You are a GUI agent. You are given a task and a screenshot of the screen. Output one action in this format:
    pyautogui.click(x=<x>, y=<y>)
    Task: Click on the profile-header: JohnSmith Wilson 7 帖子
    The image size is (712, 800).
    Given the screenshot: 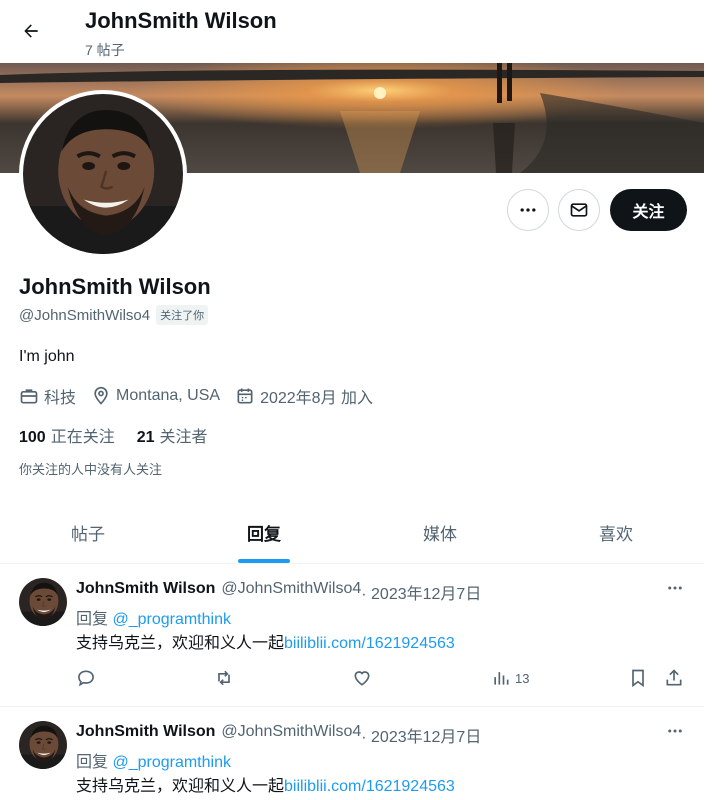 What is the action you would take?
    pyautogui.click(x=352, y=31)
    